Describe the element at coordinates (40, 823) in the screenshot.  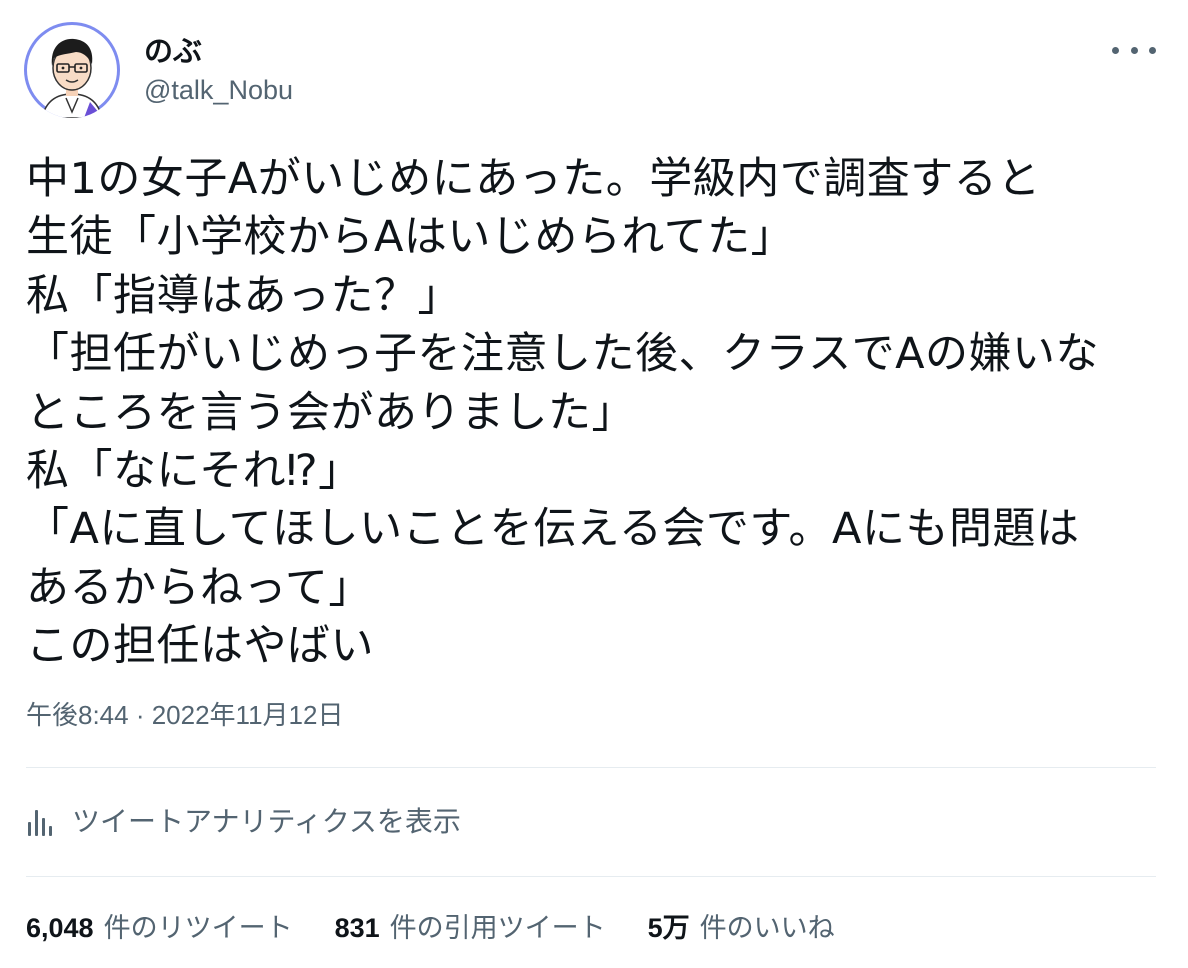
I see `bar-chart-icon` at that location.